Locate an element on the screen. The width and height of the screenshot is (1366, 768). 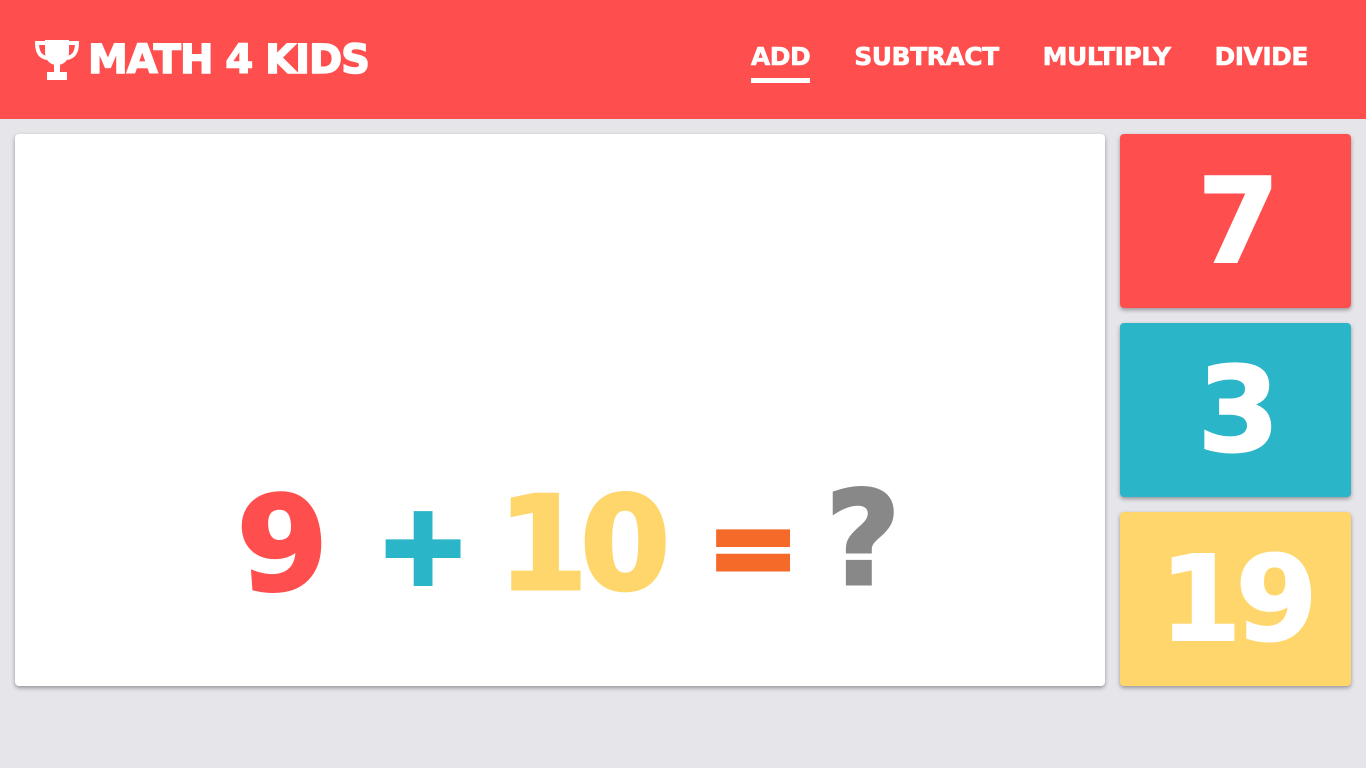
operator-plus: + is located at coordinates (423, 545).